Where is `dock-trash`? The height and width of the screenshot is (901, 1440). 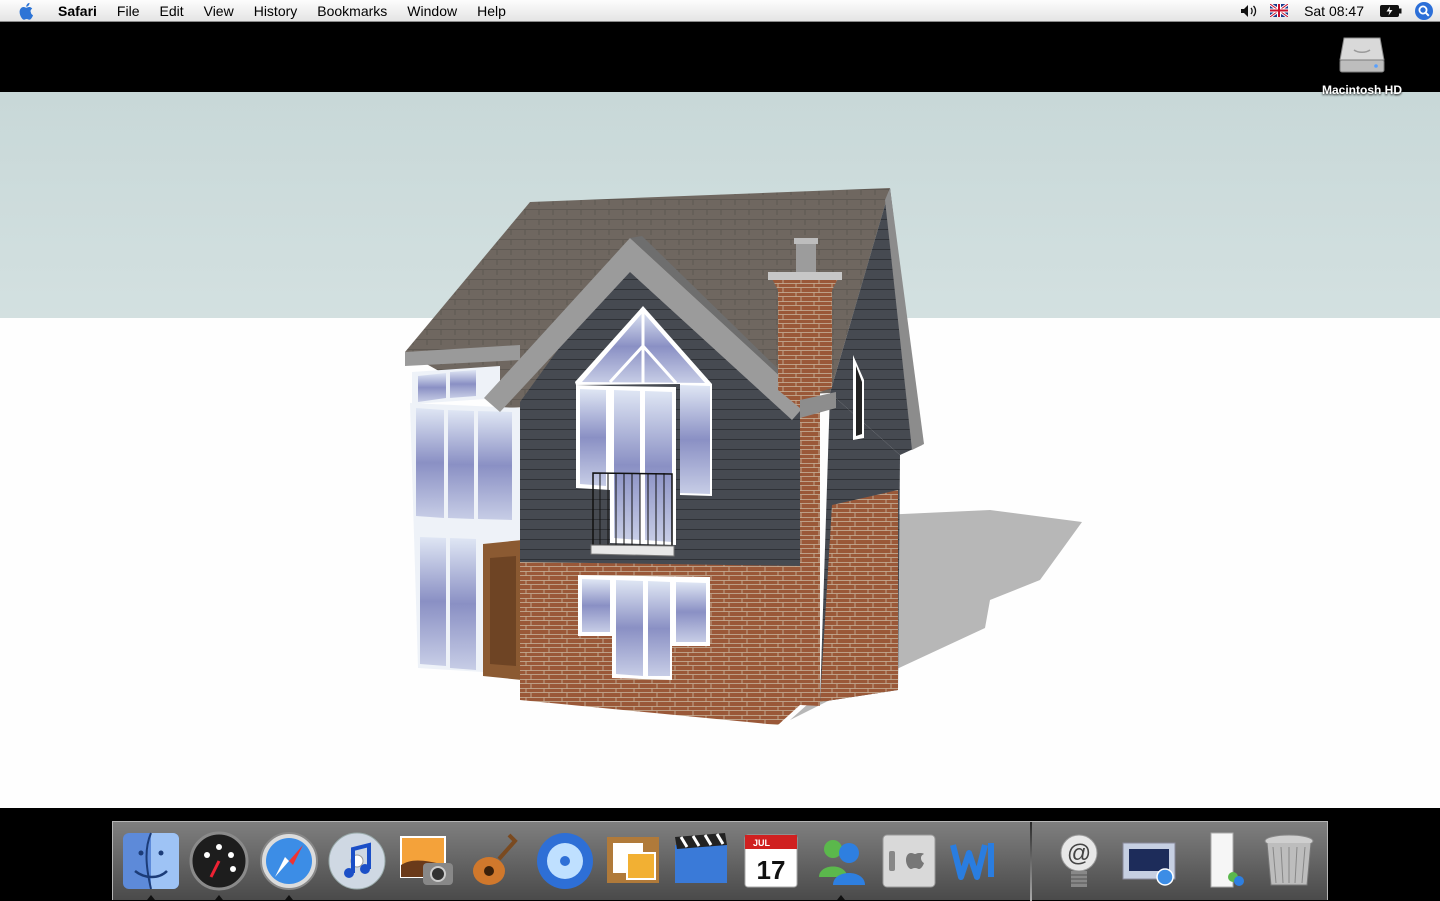 dock-trash is located at coordinates (1289, 861).